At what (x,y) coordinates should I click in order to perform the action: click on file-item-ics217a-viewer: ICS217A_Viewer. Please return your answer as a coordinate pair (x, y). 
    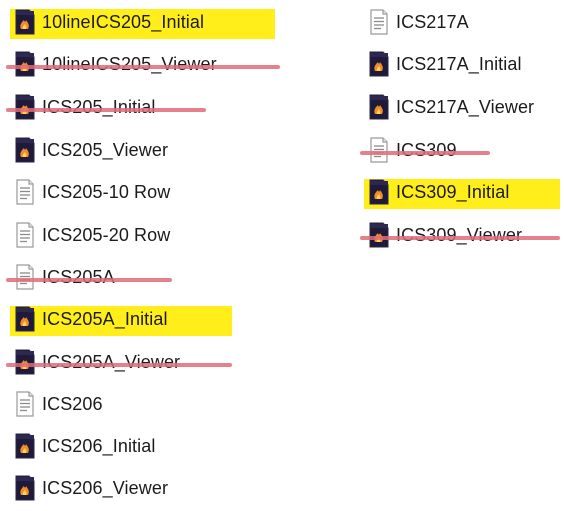
    Looking at the image, I should click on (451, 107).